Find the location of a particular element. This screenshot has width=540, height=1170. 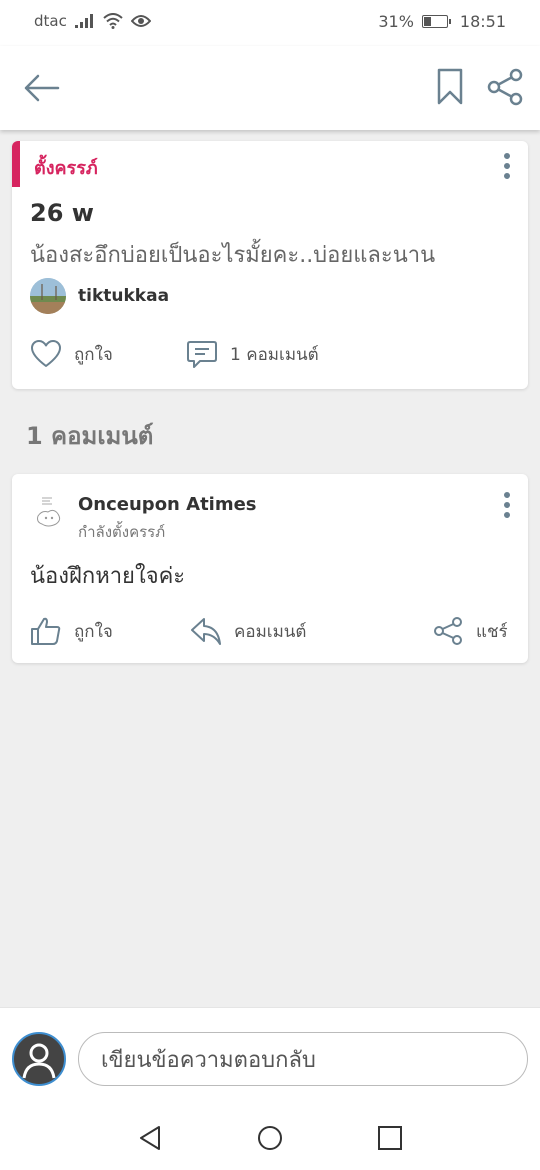

battery-icon is located at coordinates (436, 21).